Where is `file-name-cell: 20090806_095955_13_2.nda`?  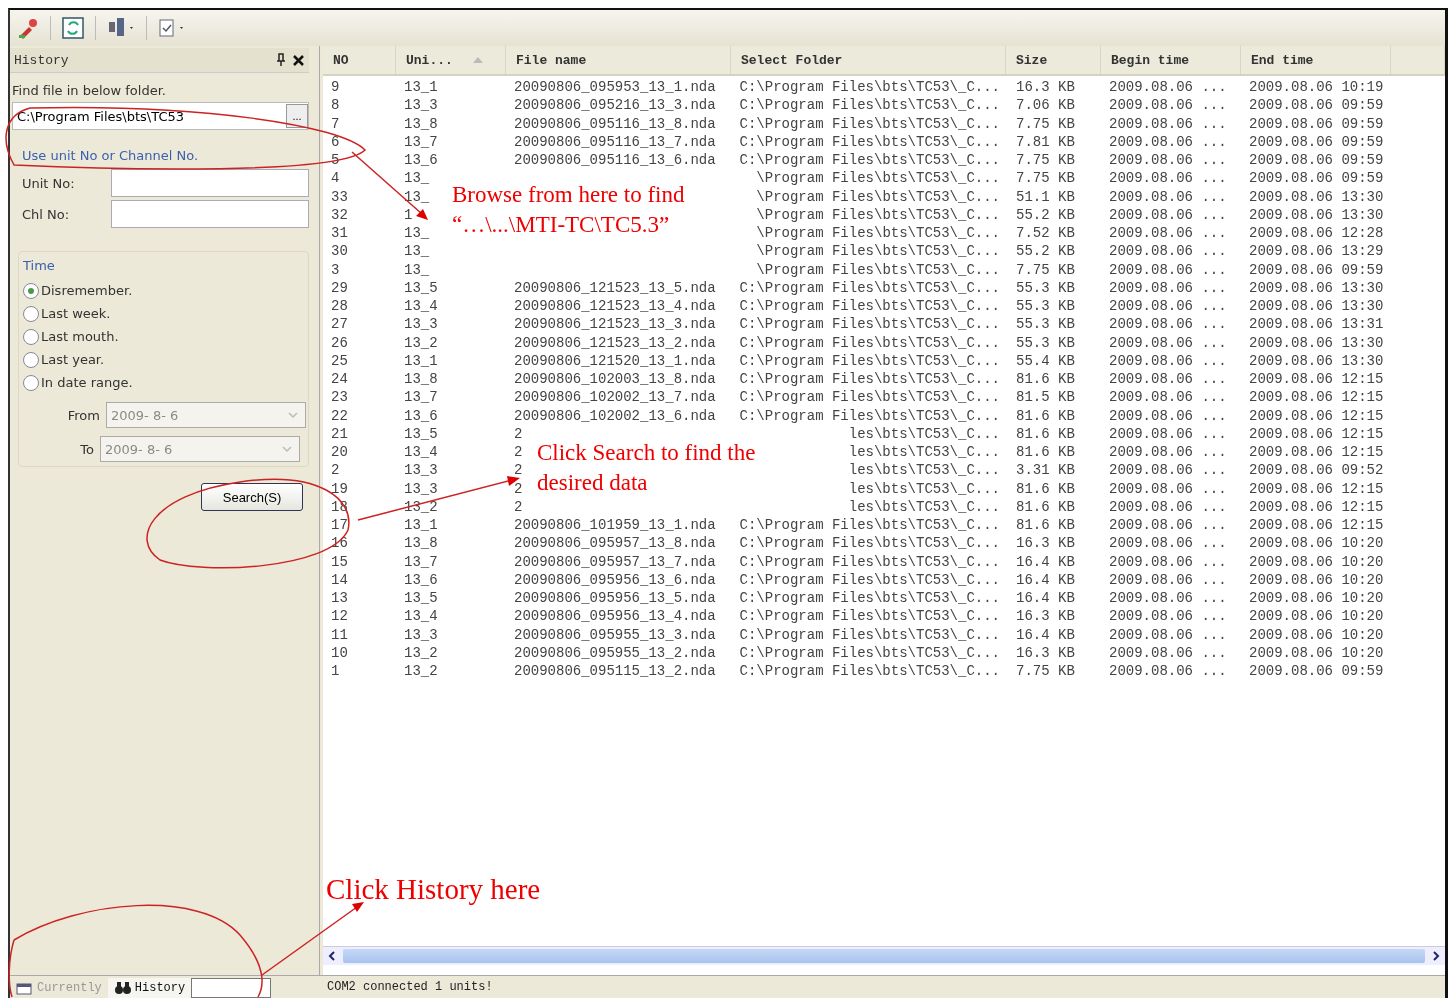
file-name-cell: 20090806_095955_13_2.nda is located at coordinates (615, 652).